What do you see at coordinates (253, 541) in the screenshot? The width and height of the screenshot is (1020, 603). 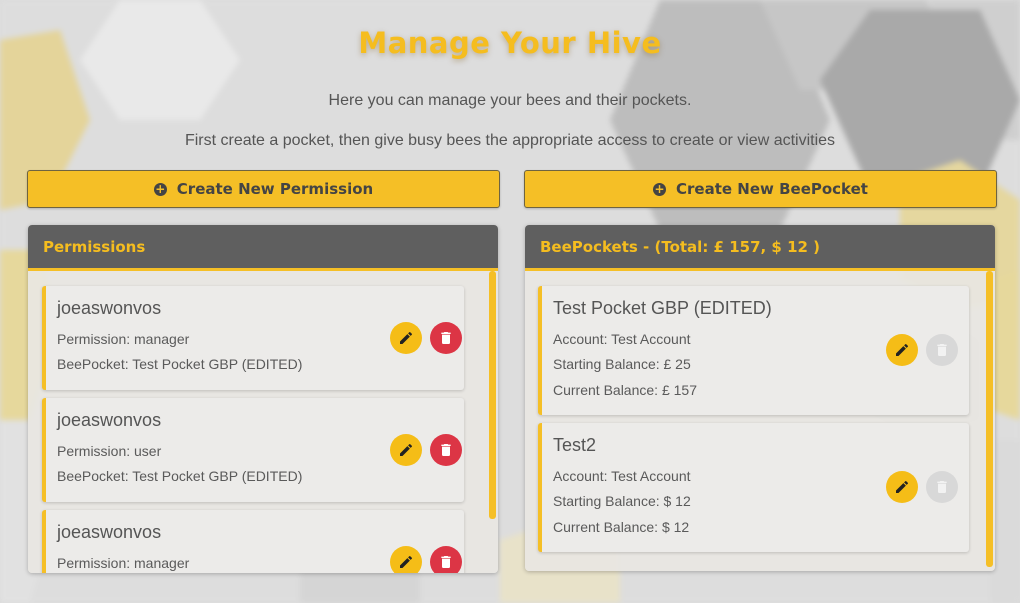 I see `permission-card: joeaswonvos Permission: manager` at bounding box center [253, 541].